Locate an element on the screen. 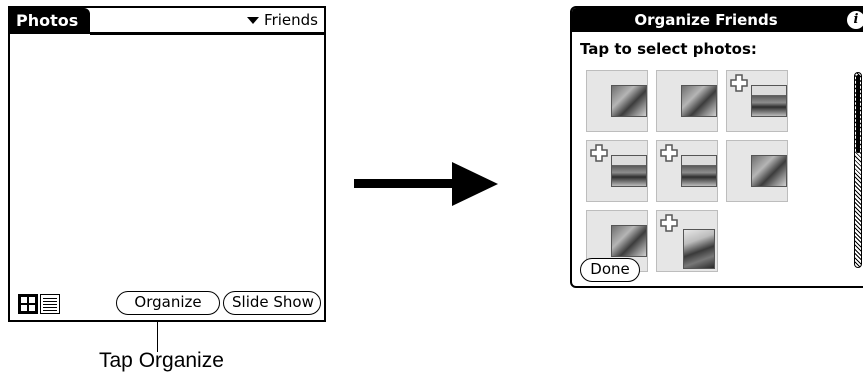 This screenshot has height=378, width=863. organize-button: Organize is located at coordinates (168, 303).